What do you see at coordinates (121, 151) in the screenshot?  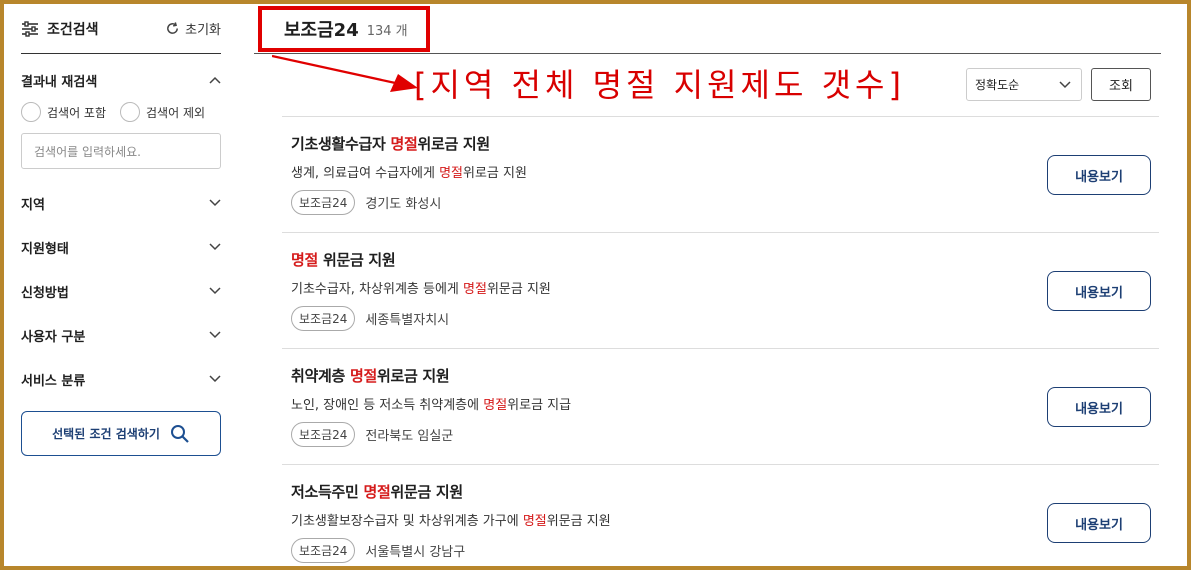 I see `research-search-input: 검색어를 입력하세요.` at bounding box center [121, 151].